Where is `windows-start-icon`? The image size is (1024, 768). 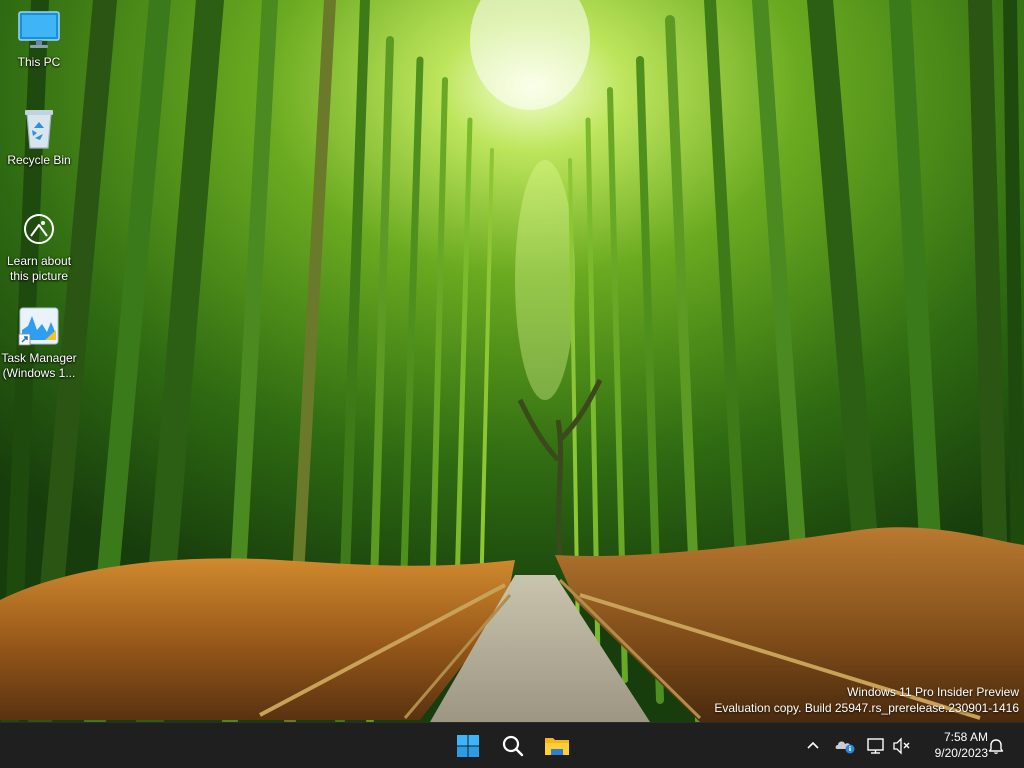
windows-start-icon is located at coordinates (468, 746).